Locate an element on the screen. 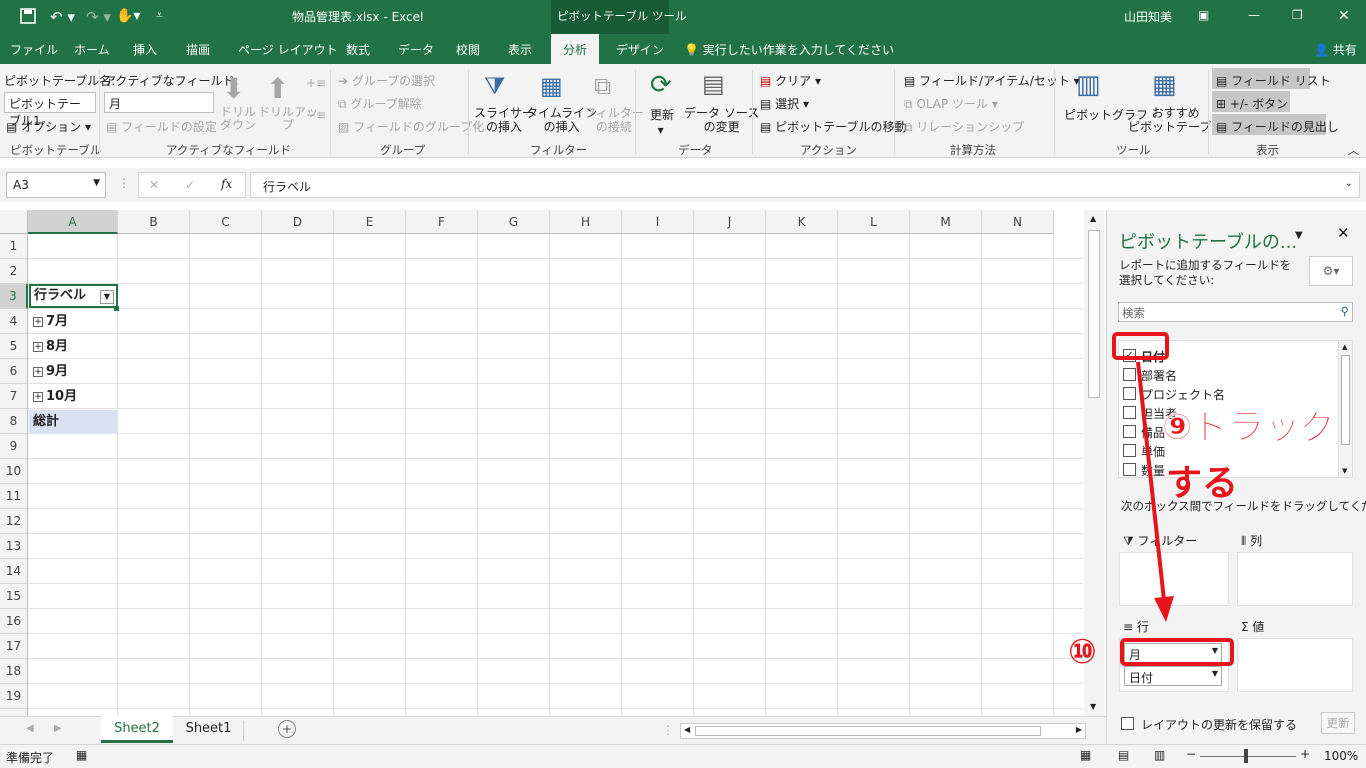  vertical-scroll-thumb is located at coordinates (1094, 314).